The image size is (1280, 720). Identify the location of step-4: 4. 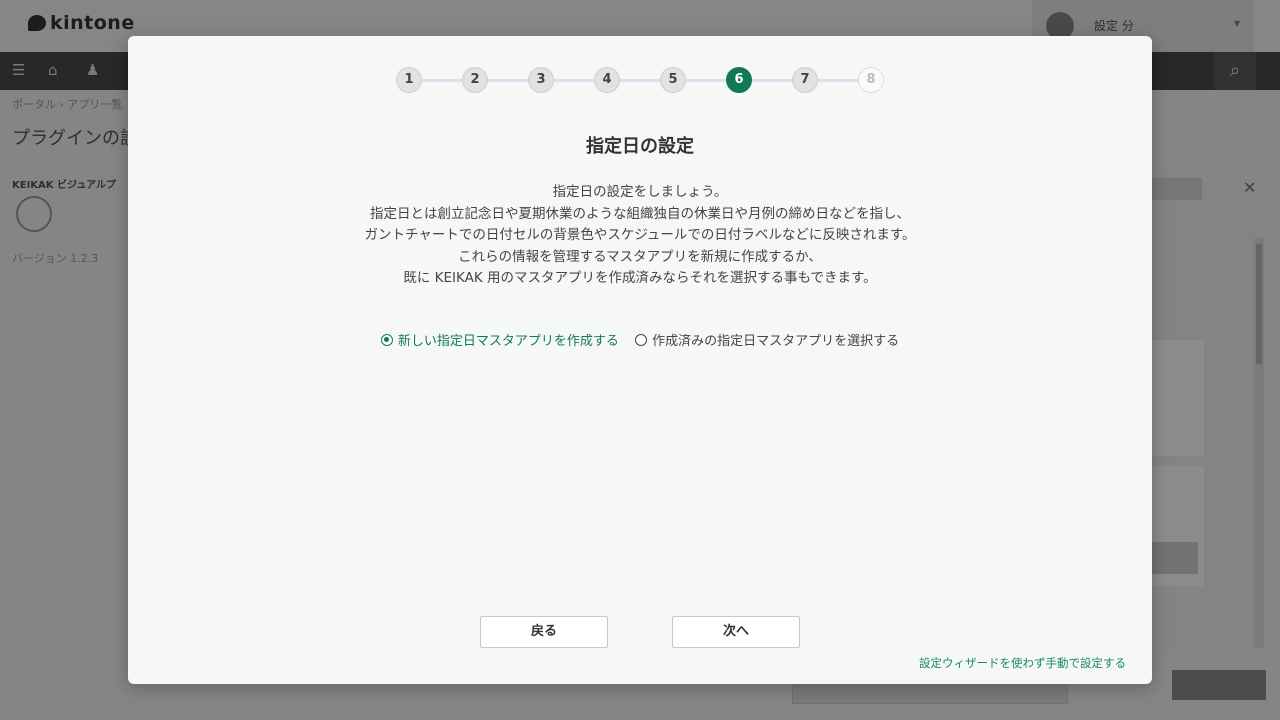
(607, 80).